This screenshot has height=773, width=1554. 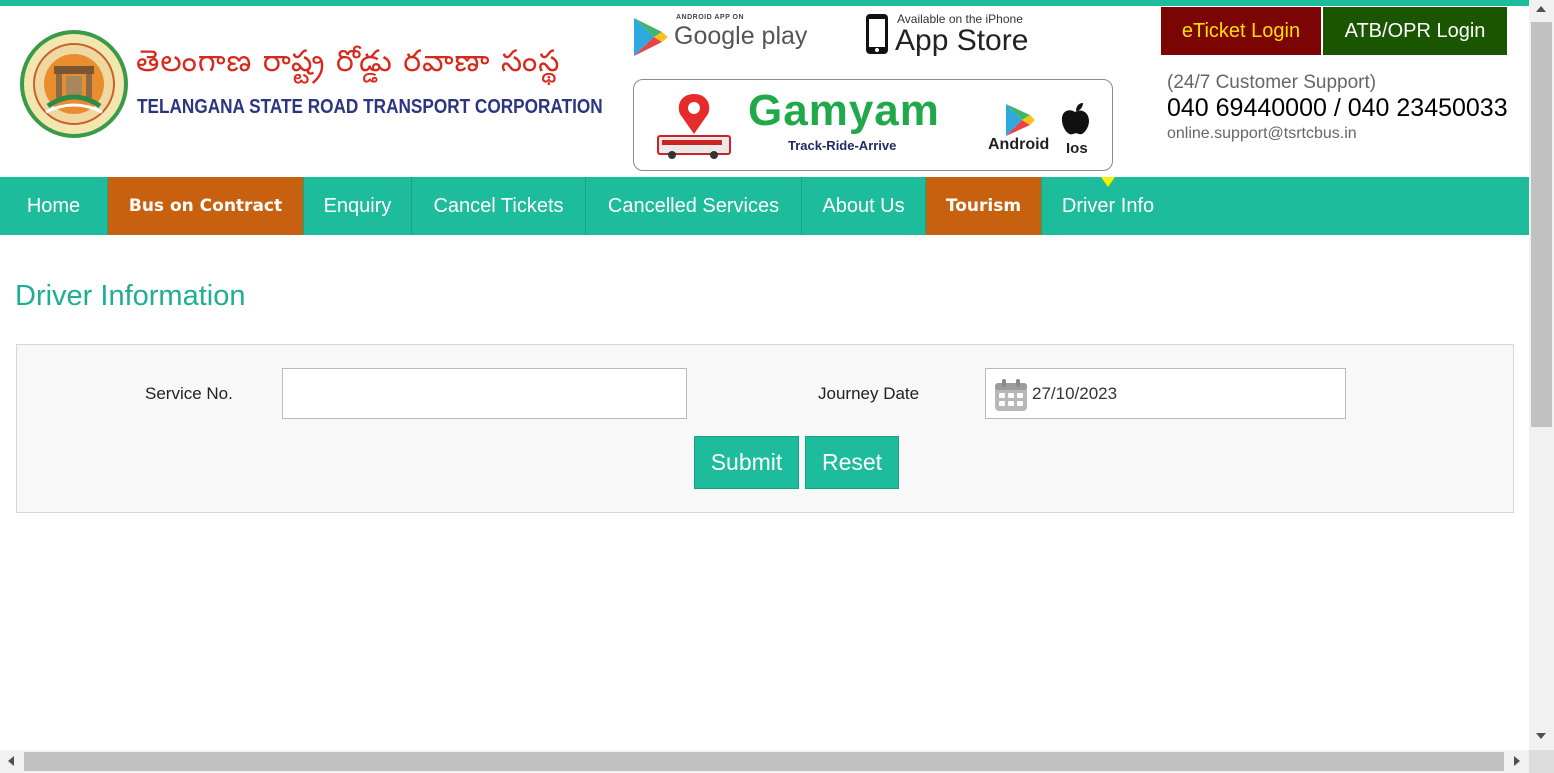 What do you see at coordinates (1075, 119) in the screenshot?
I see `apple-icon` at bounding box center [1075, 119].